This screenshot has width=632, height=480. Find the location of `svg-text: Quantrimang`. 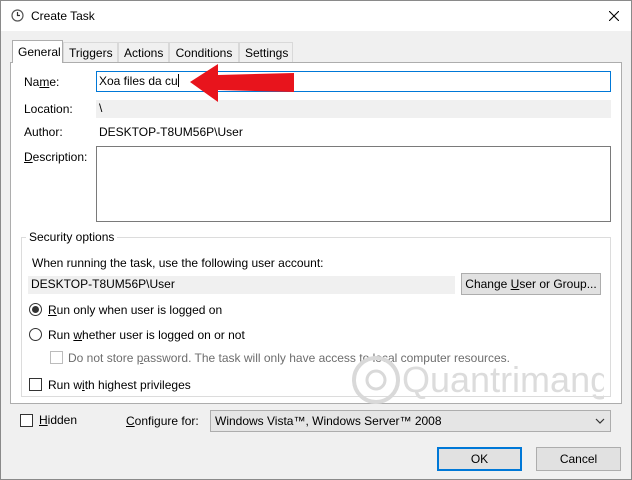

svg-text: Quantrimang is located at coordinates (503, 379).